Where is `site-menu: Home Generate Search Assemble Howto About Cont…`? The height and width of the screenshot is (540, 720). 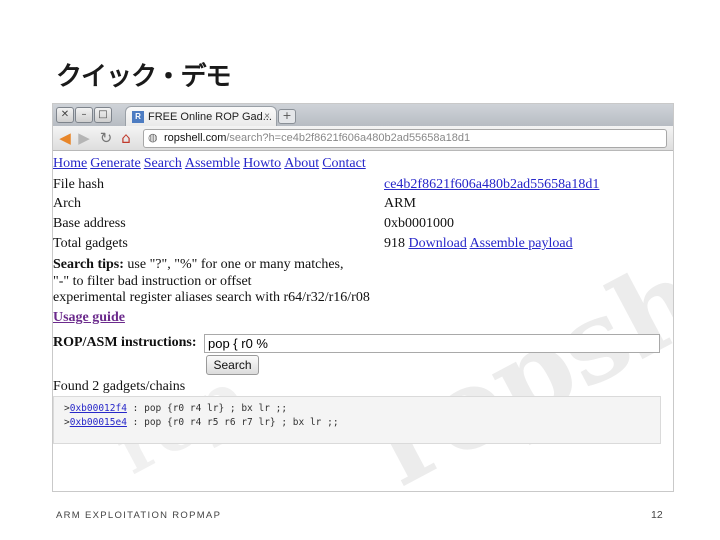 site-menu: Home Generate Search Assemble Howto About Cont… is located at coordinates (211, 164).